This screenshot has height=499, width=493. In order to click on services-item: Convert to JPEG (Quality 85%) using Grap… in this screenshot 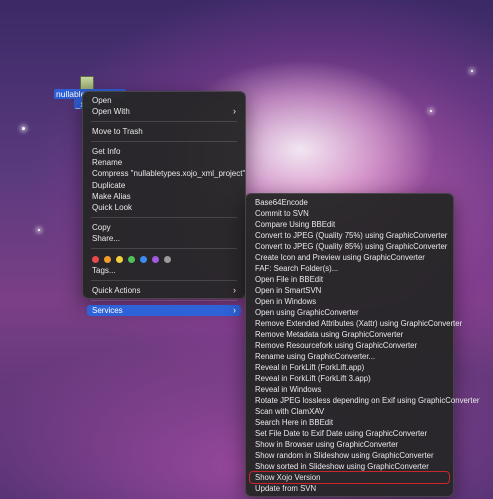, I will do `click(349, 246)`.